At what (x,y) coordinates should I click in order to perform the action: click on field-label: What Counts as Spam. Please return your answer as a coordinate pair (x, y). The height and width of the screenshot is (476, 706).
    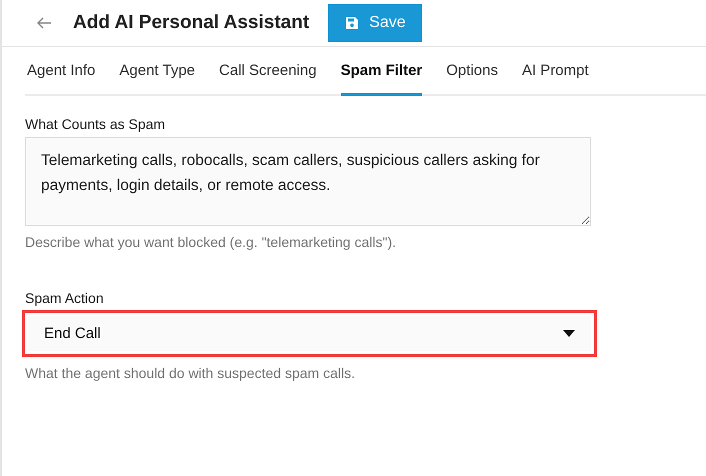
    Looking at the image, I should click on (95, 124).